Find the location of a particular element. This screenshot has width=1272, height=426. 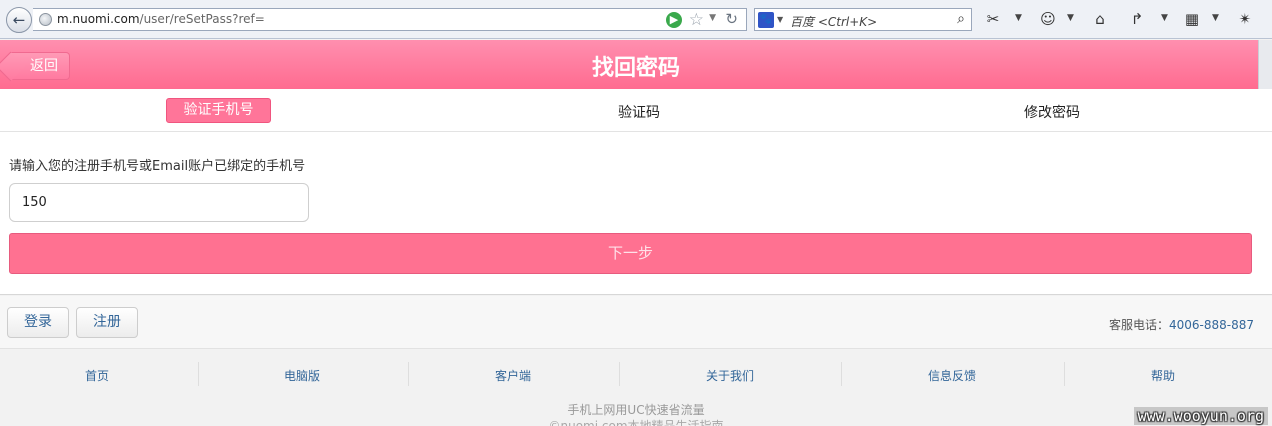

register-button: 注册 is located at coordinates (107, 322).